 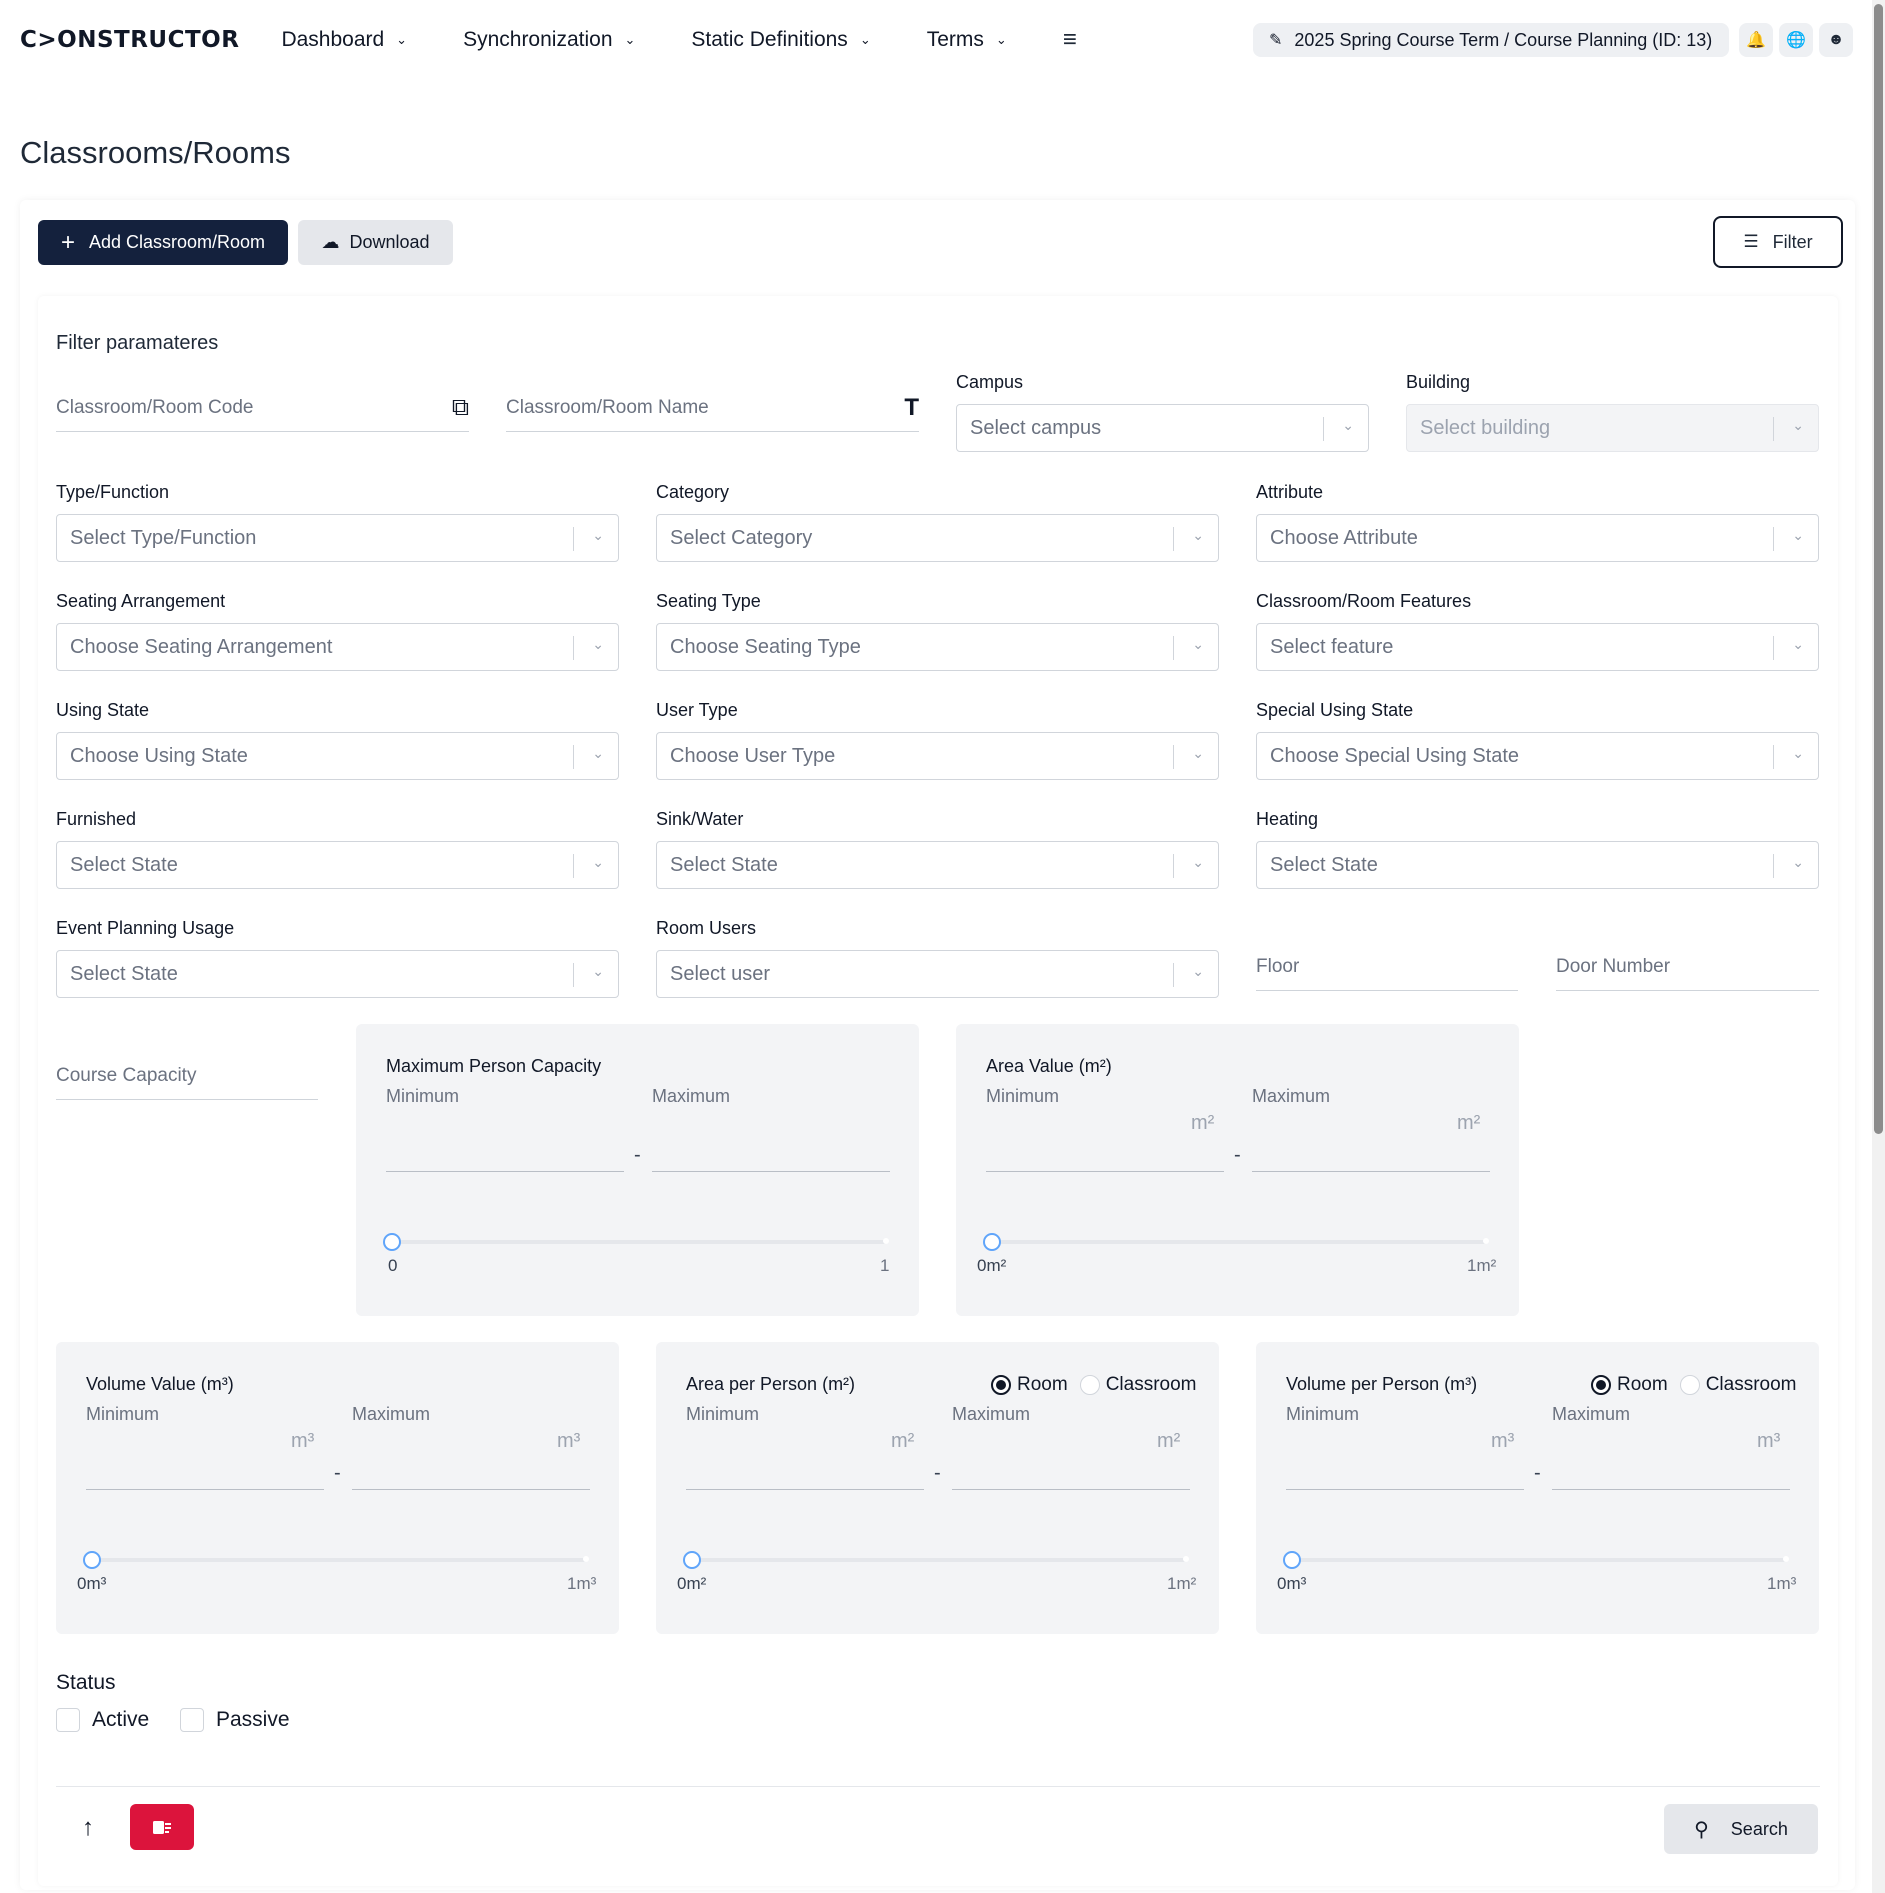 What do you see at coordinates (177, 242) in the screenshot?
I see `add-classroom-label: Add Classroom/Room` at bounding box center [177, 242].